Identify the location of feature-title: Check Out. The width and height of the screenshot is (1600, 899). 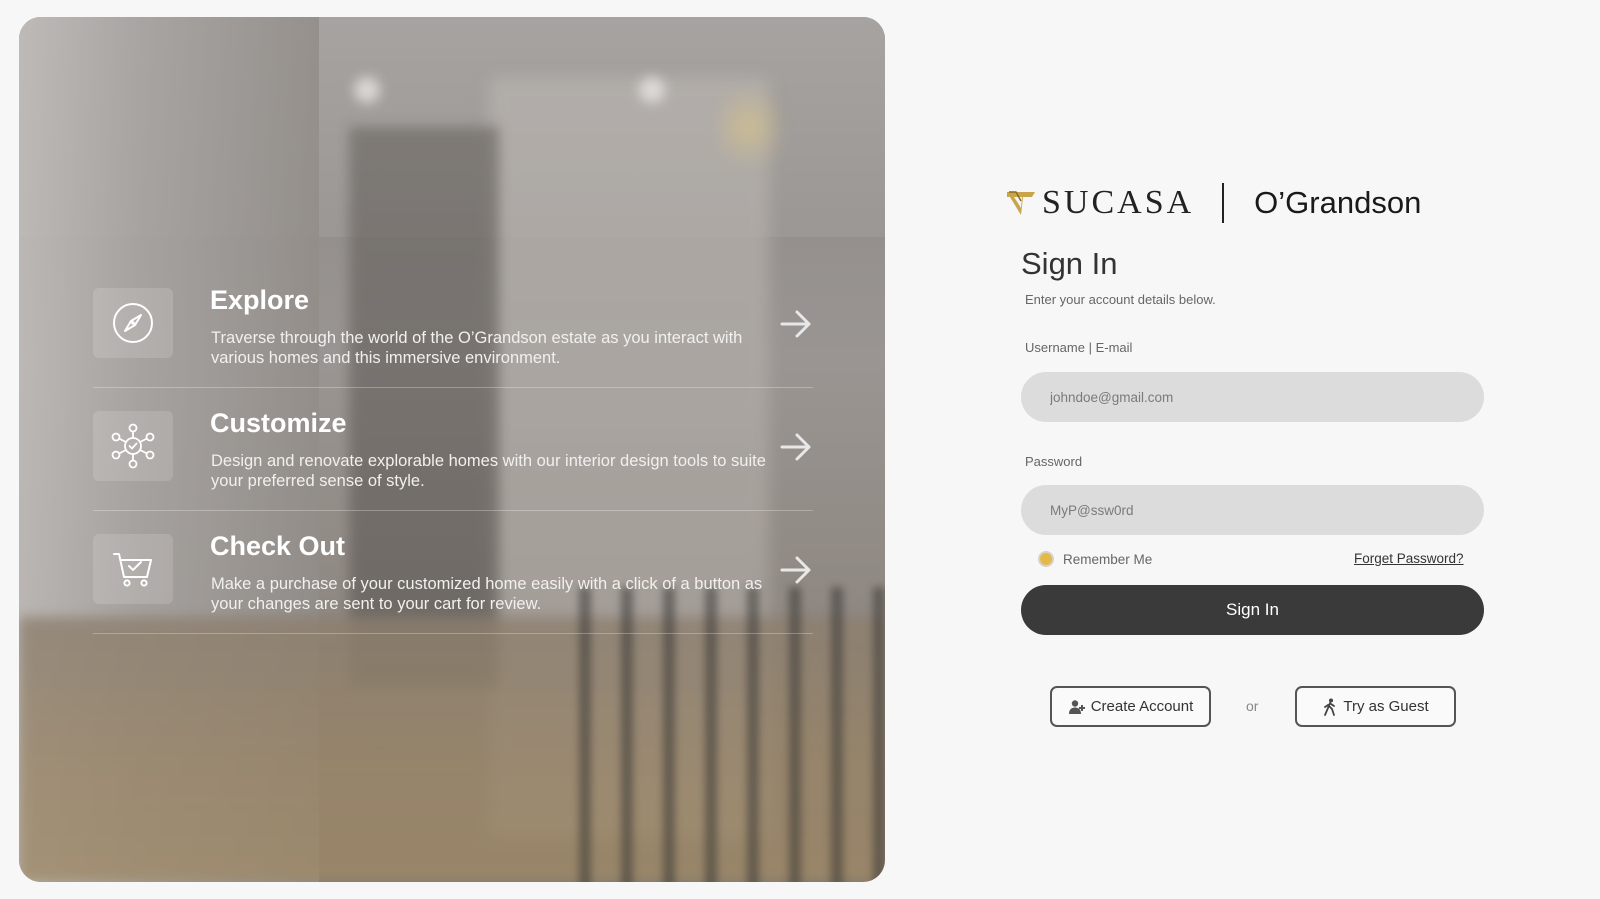
(278, 546).